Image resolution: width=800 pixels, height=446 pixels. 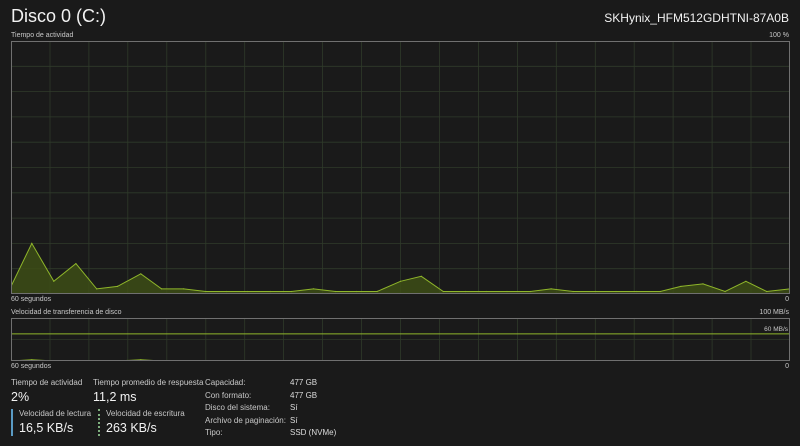 I want to click on write-speed-value: 263 KB/s, so click(x=131, y=428).